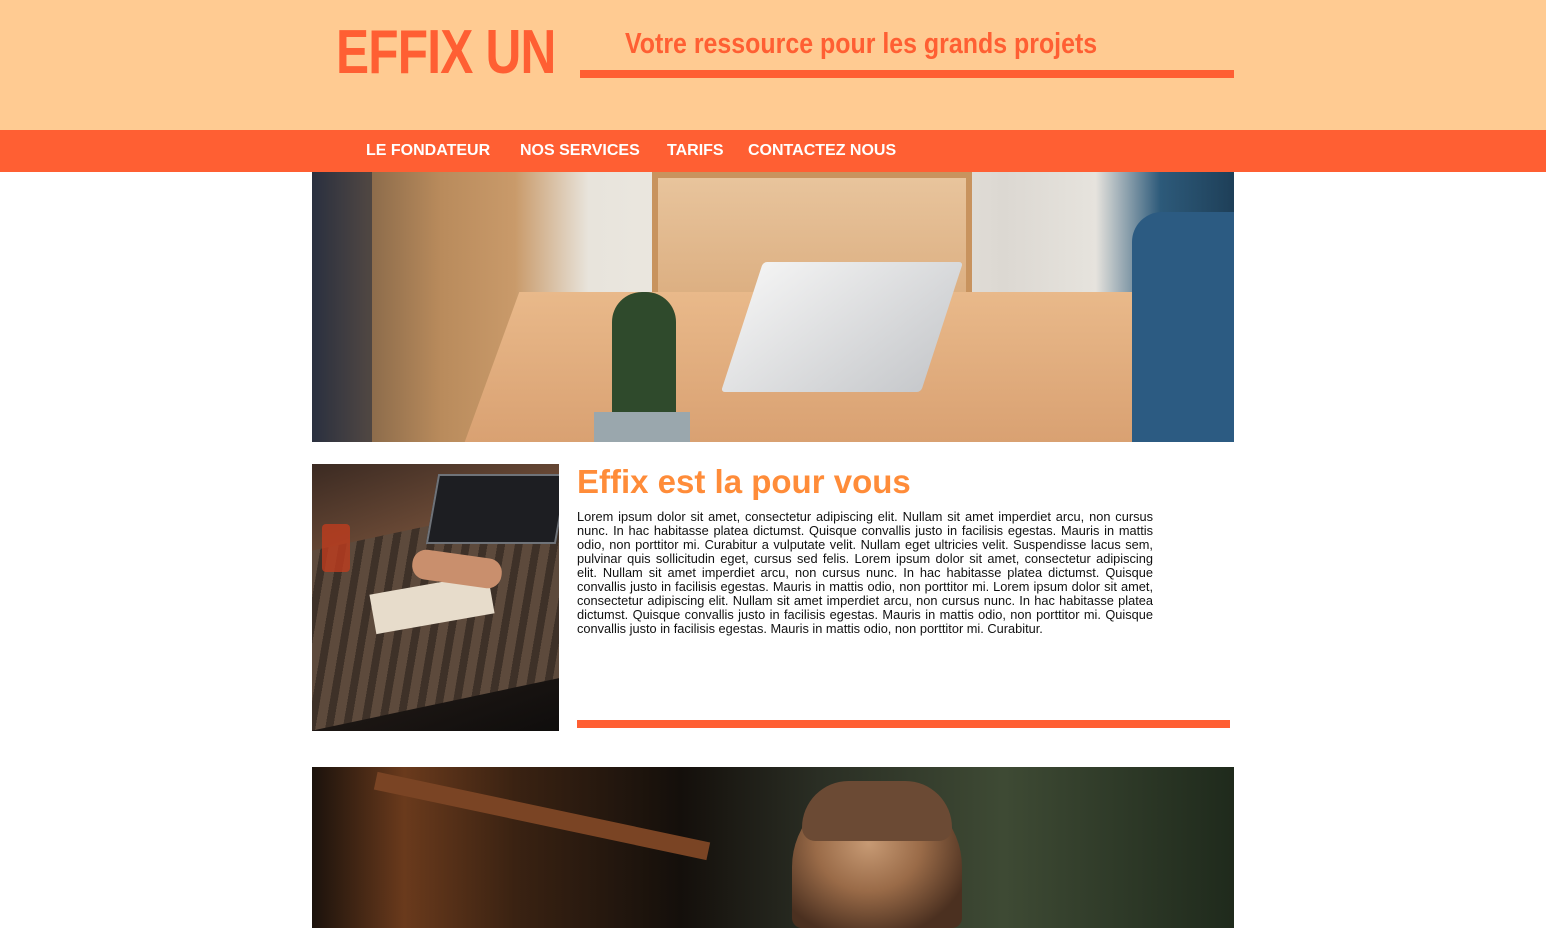  What do you see at coordinates (842, 327) in the screenshot?
I see `hero-laptop` at bounding box center [842, 327].